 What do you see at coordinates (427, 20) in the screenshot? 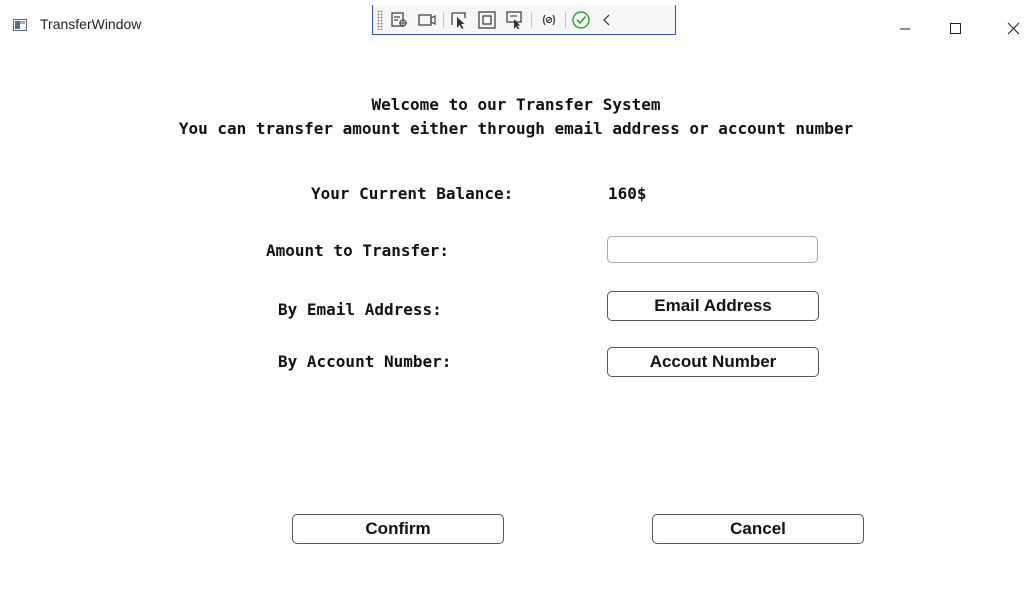
I see `live-preview-icon` at bounding box center [427, 20].